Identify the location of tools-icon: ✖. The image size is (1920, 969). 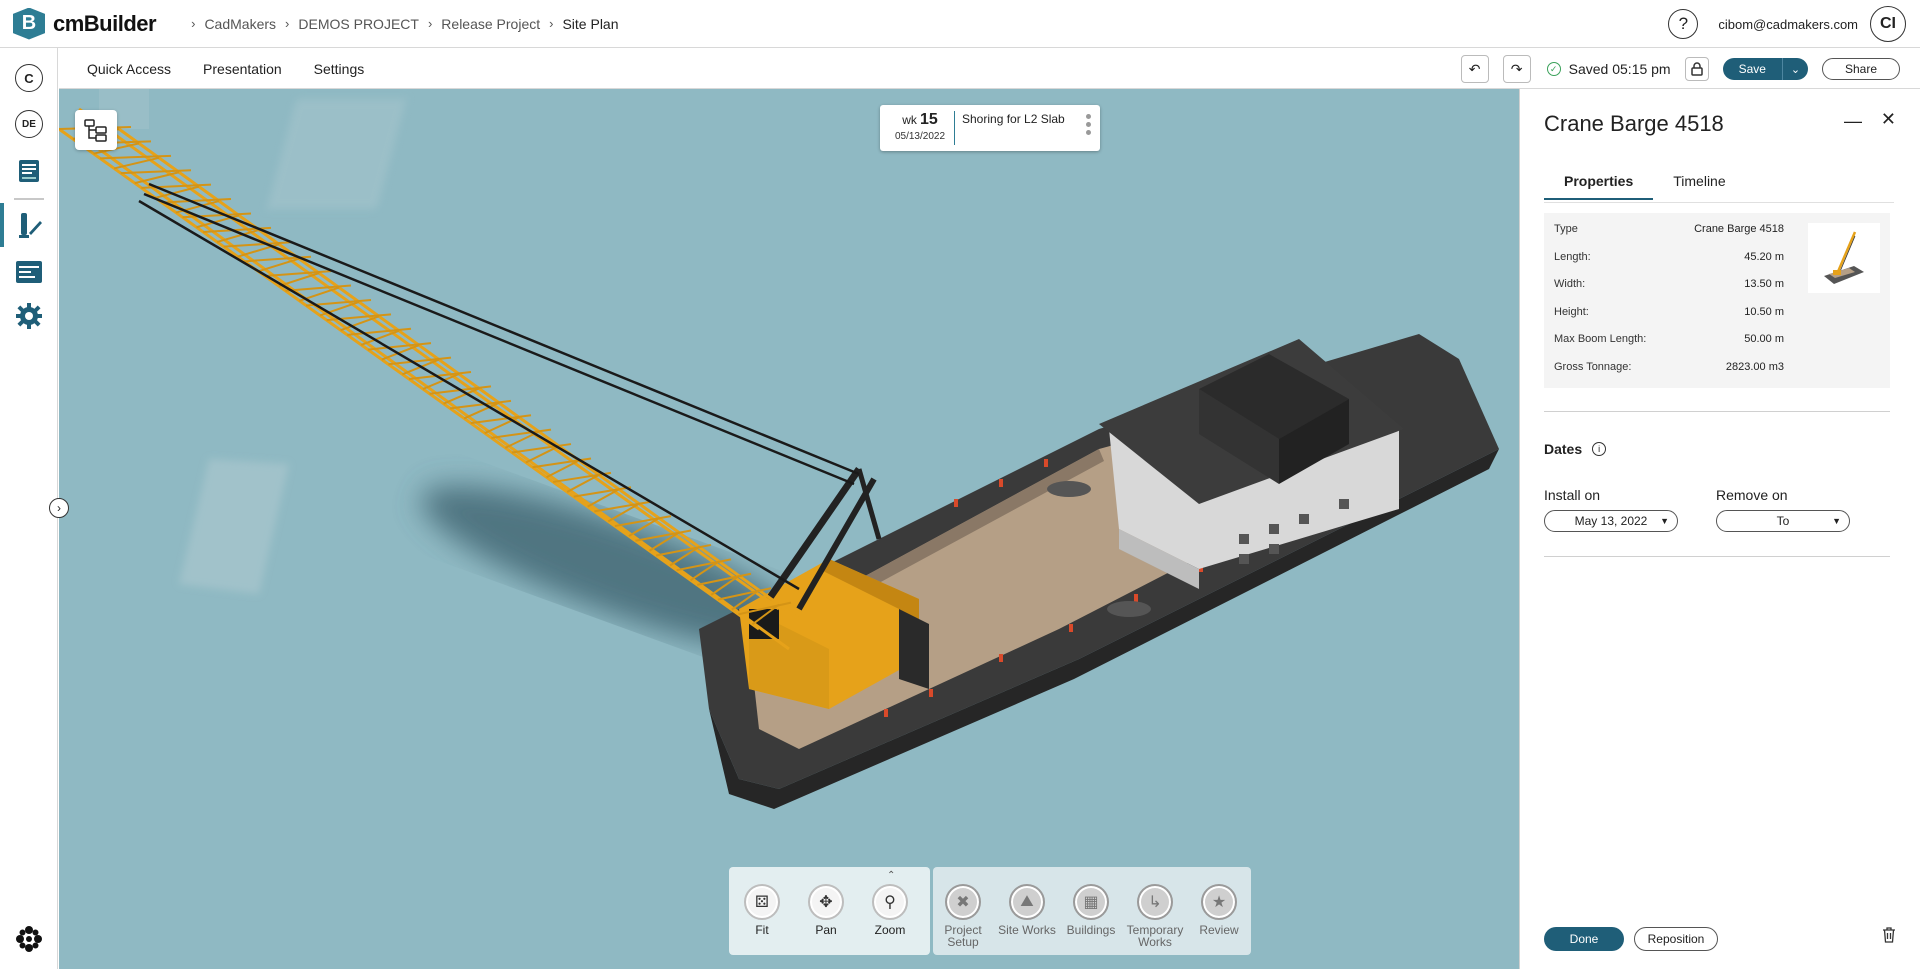
(963, 902).